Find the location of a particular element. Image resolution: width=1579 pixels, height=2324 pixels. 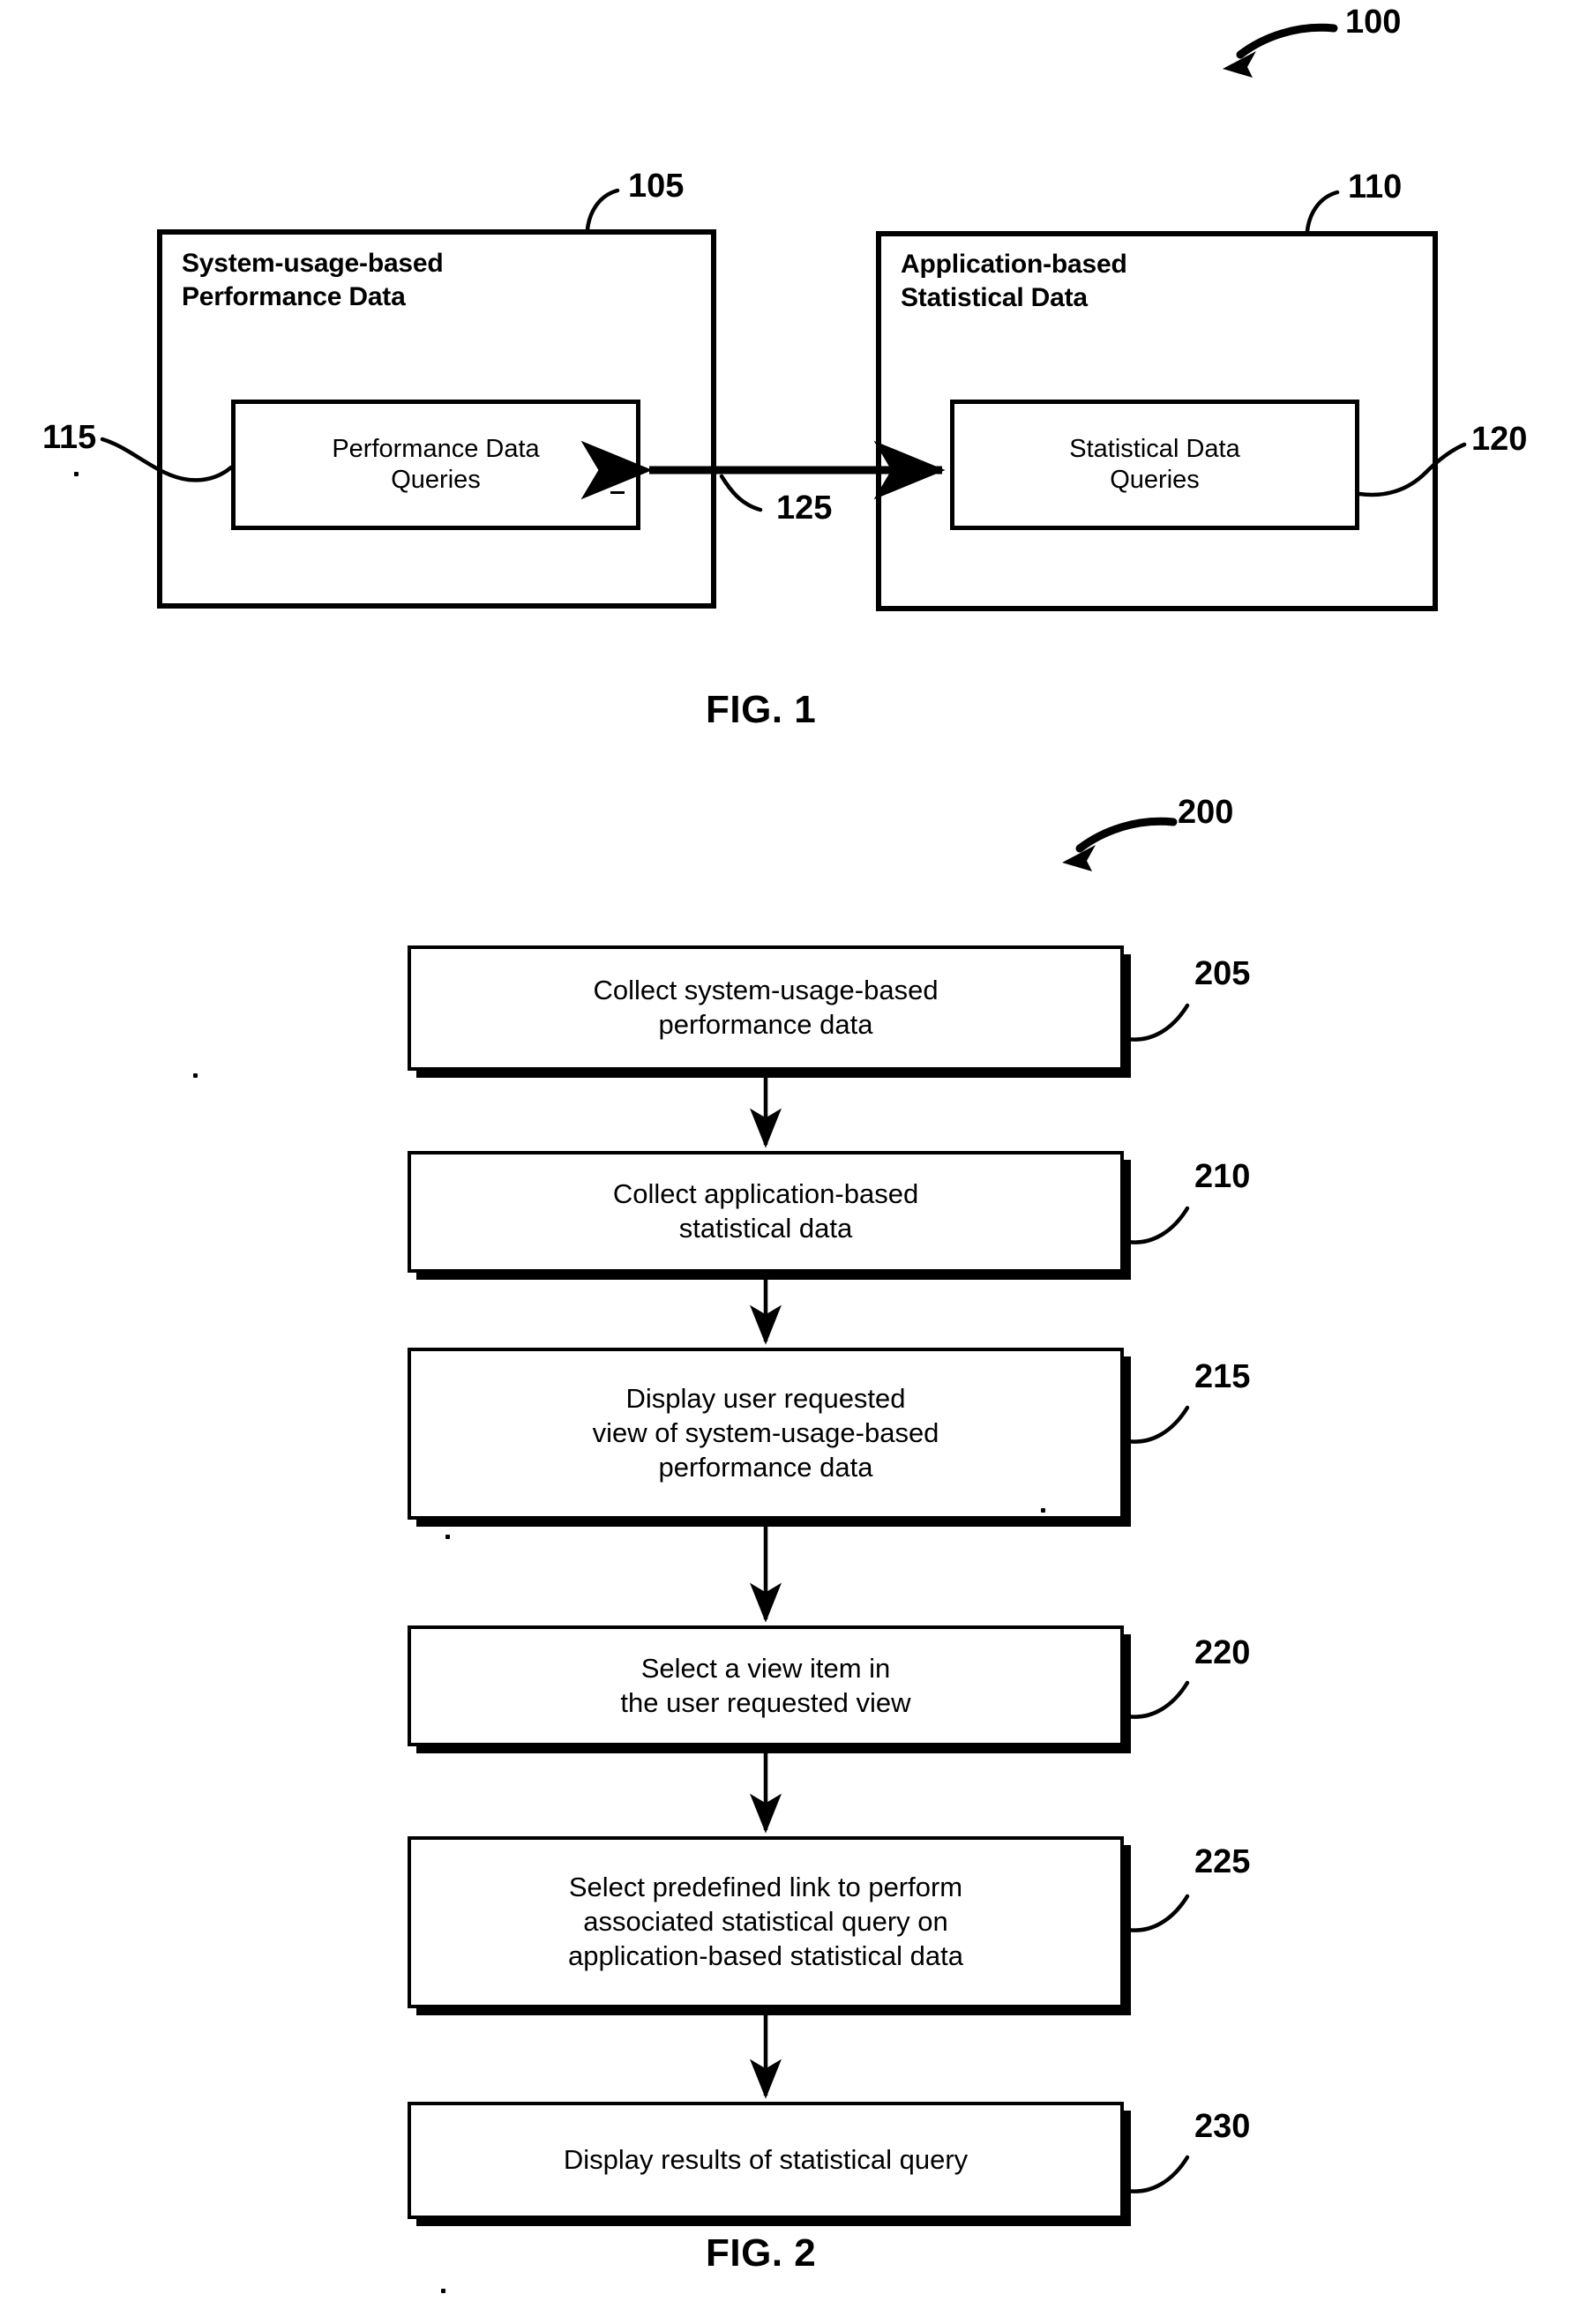

reference-numeral-200: 200 is located at coordinates (1206, 812).